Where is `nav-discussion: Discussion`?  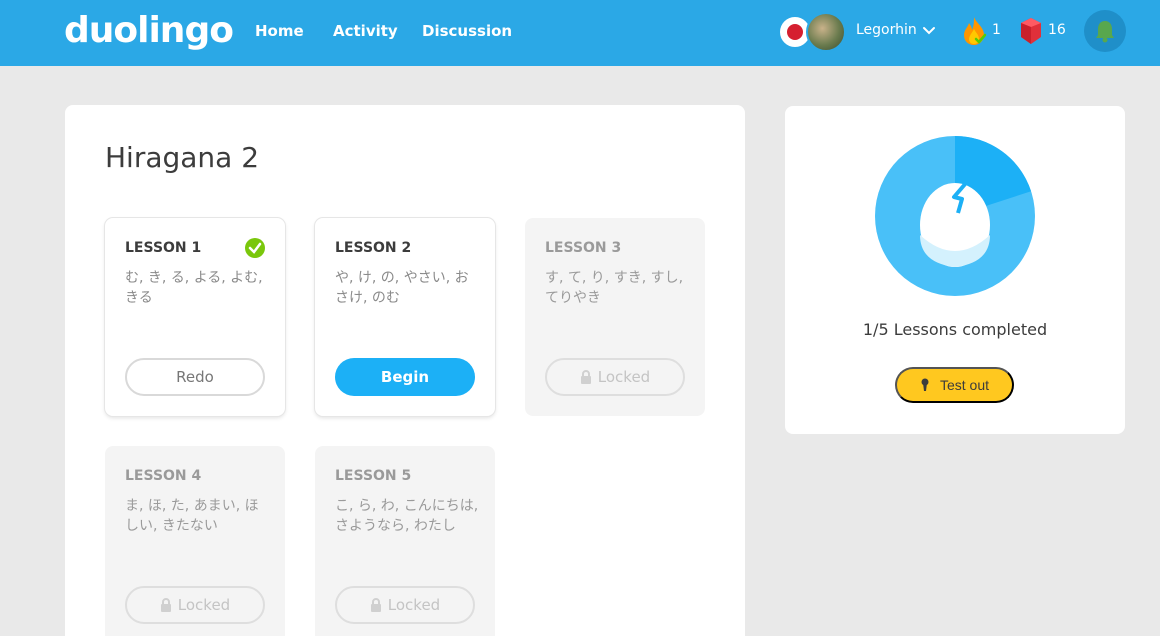 nav-discussion: Discussion is located at coordinates (467, 31).